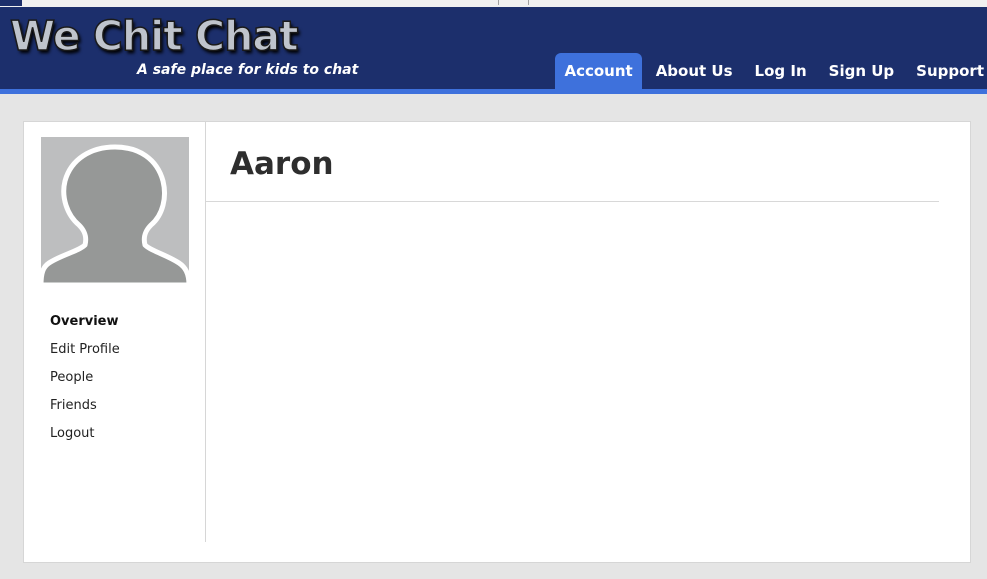  What do you see at coordinates (598, 71) in the screenshot?
I see `nav-item-account: Account` at bounding box center [598, 71].